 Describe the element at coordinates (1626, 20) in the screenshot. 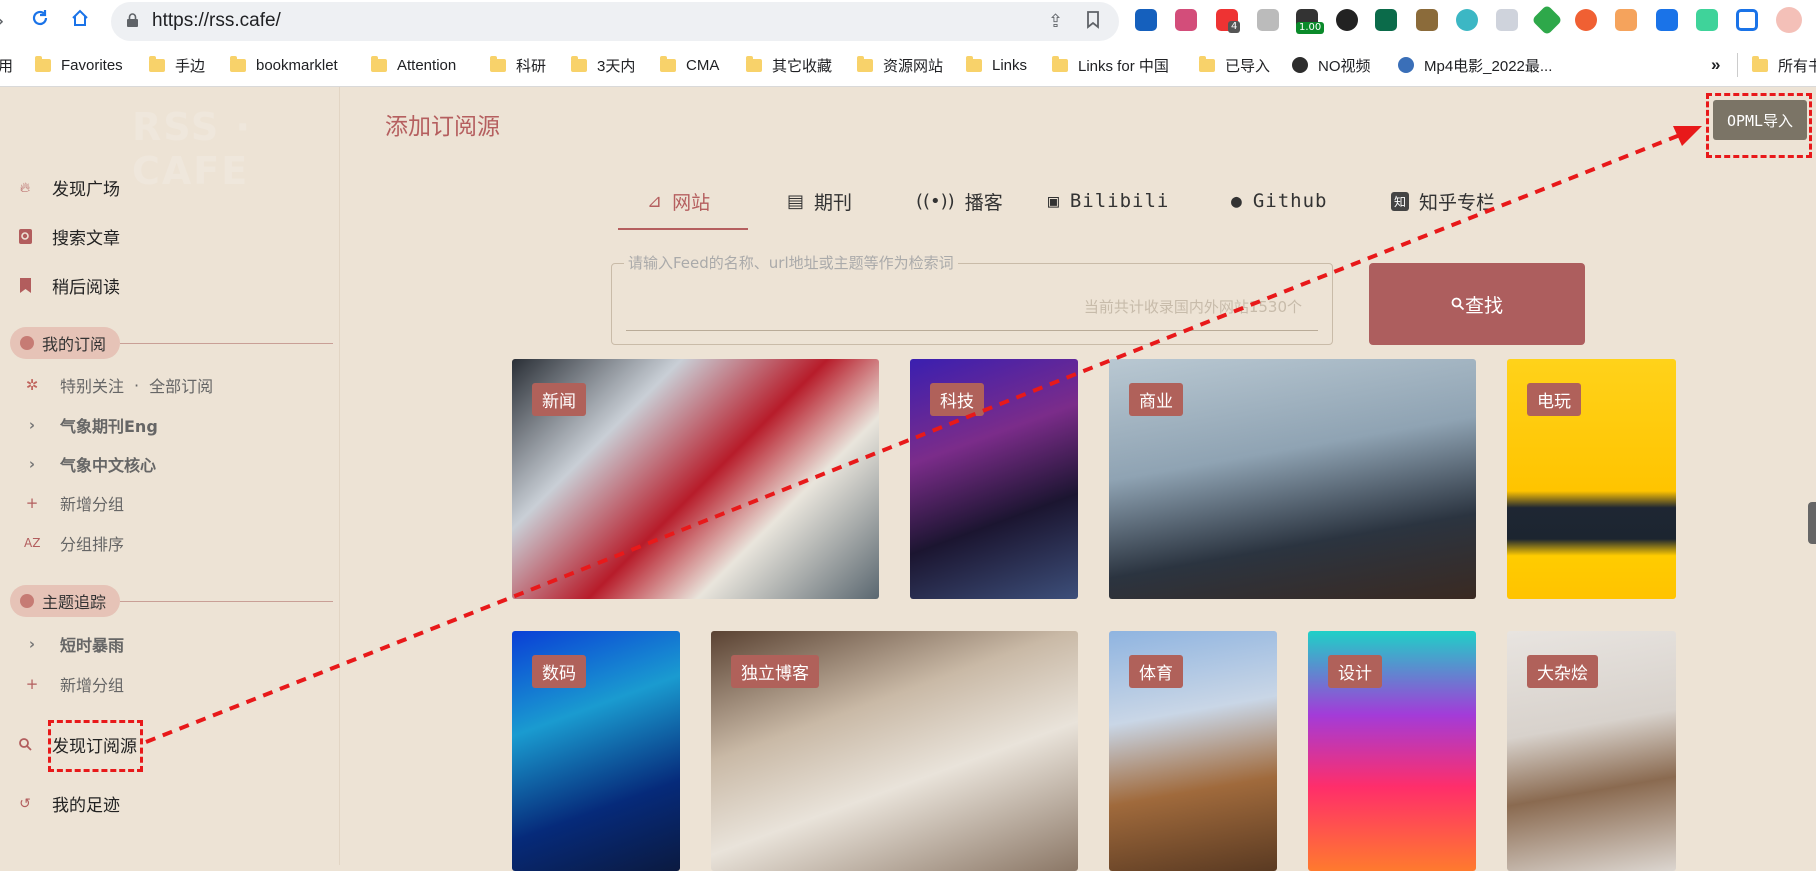

I see `extension-rss-icon` at that location.